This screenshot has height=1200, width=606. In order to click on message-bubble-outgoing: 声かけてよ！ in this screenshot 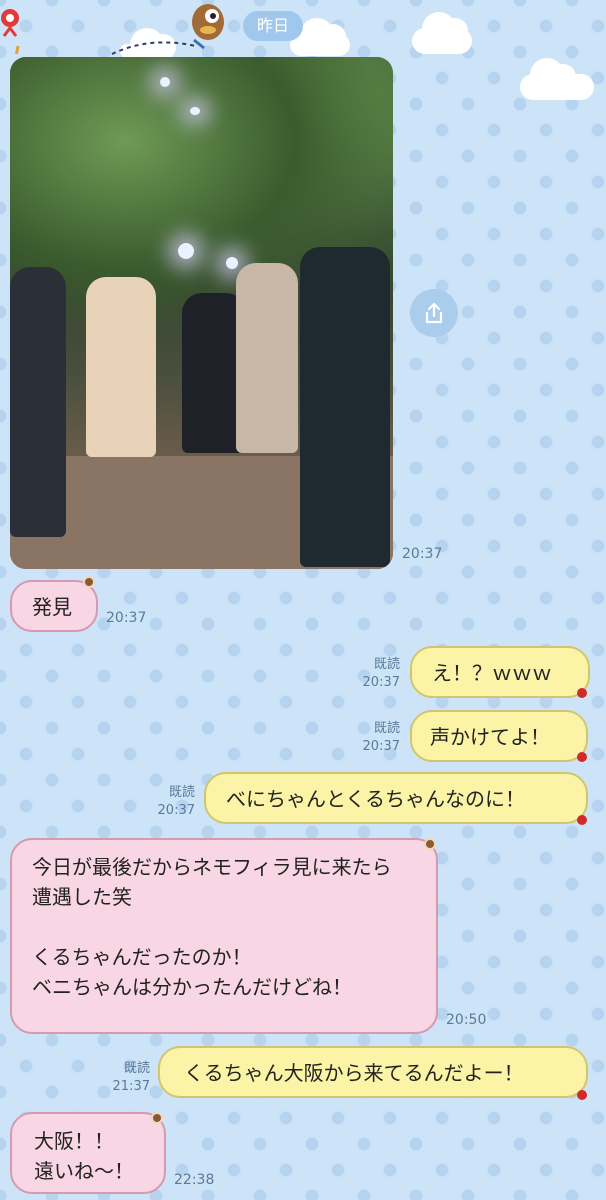, I will do `click(499, 736)`.